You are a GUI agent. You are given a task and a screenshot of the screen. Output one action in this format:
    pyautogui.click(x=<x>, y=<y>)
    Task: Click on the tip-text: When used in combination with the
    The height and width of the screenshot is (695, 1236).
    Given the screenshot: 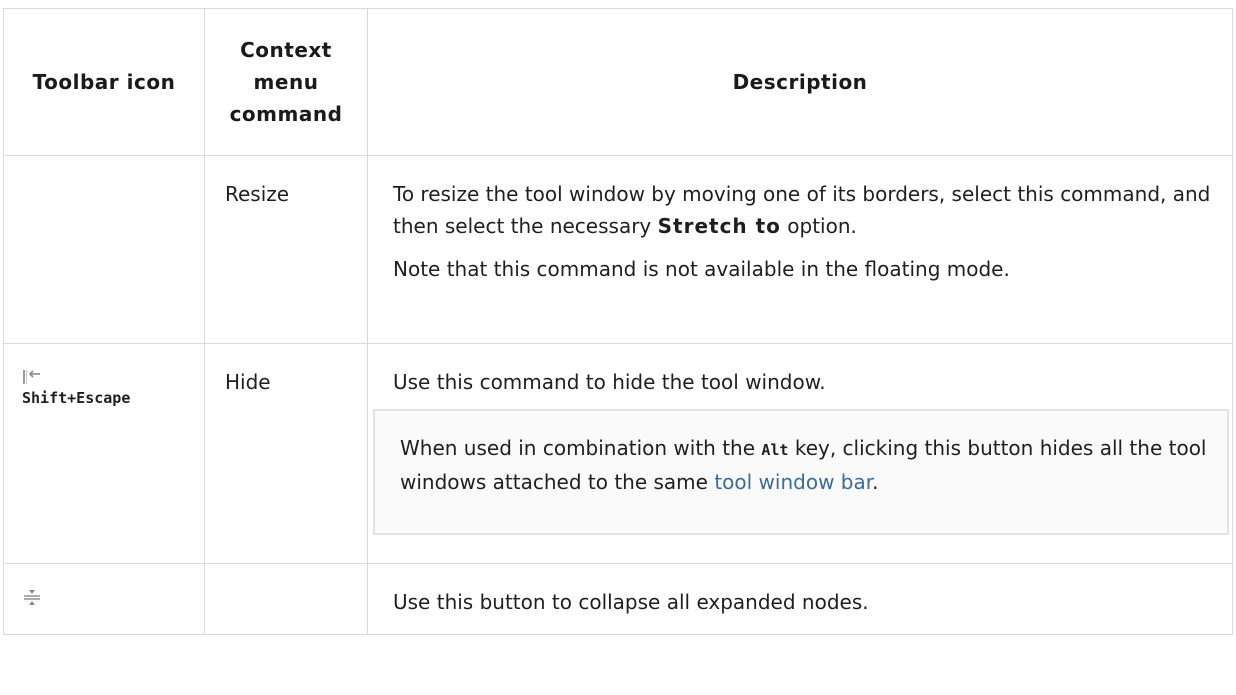 What is the action you would take?
    pyautogui.click(x=581, y=448)
    